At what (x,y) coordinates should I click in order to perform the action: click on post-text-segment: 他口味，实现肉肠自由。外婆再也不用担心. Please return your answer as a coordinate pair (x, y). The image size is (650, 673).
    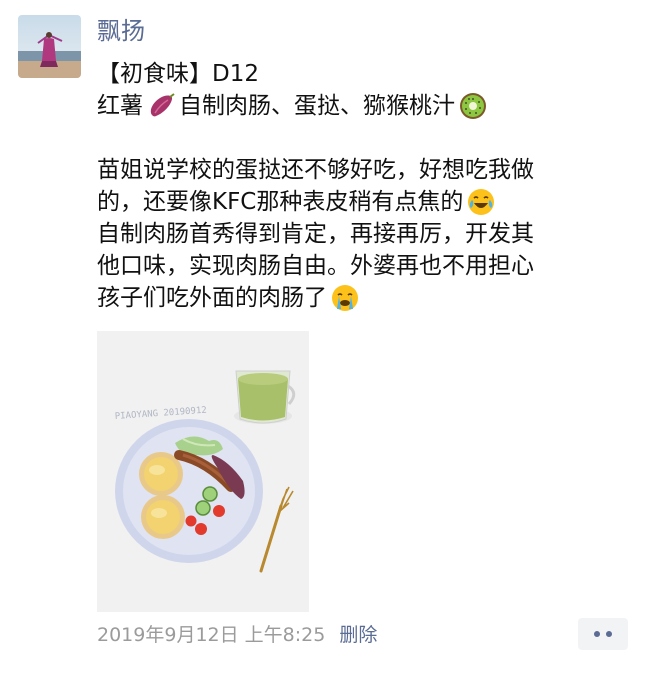
    Looking at the image, I should click on (315, 266).